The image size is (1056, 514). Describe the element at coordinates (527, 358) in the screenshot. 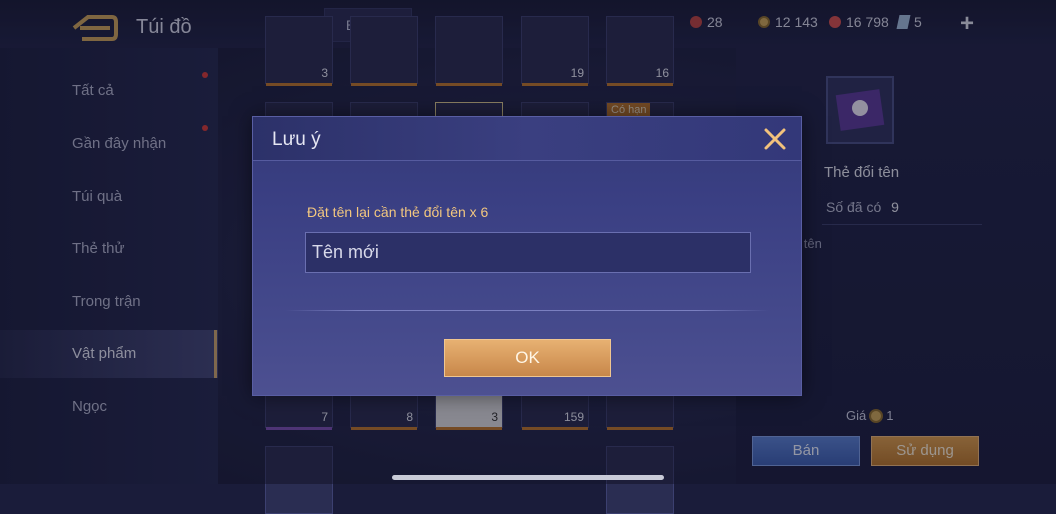

I see `ok-button: OK` at that location.